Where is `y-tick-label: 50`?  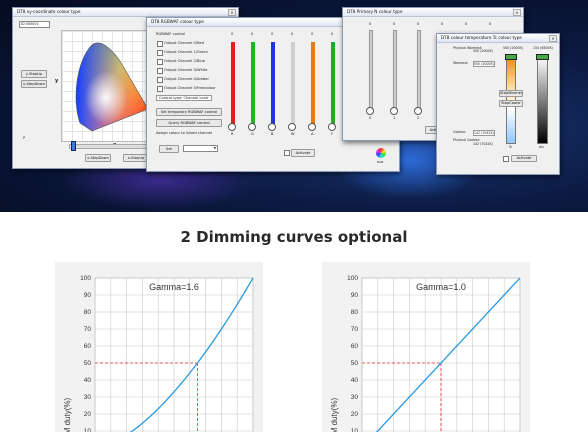 y-tick-label: 50 is located at coordinates (88, 363).